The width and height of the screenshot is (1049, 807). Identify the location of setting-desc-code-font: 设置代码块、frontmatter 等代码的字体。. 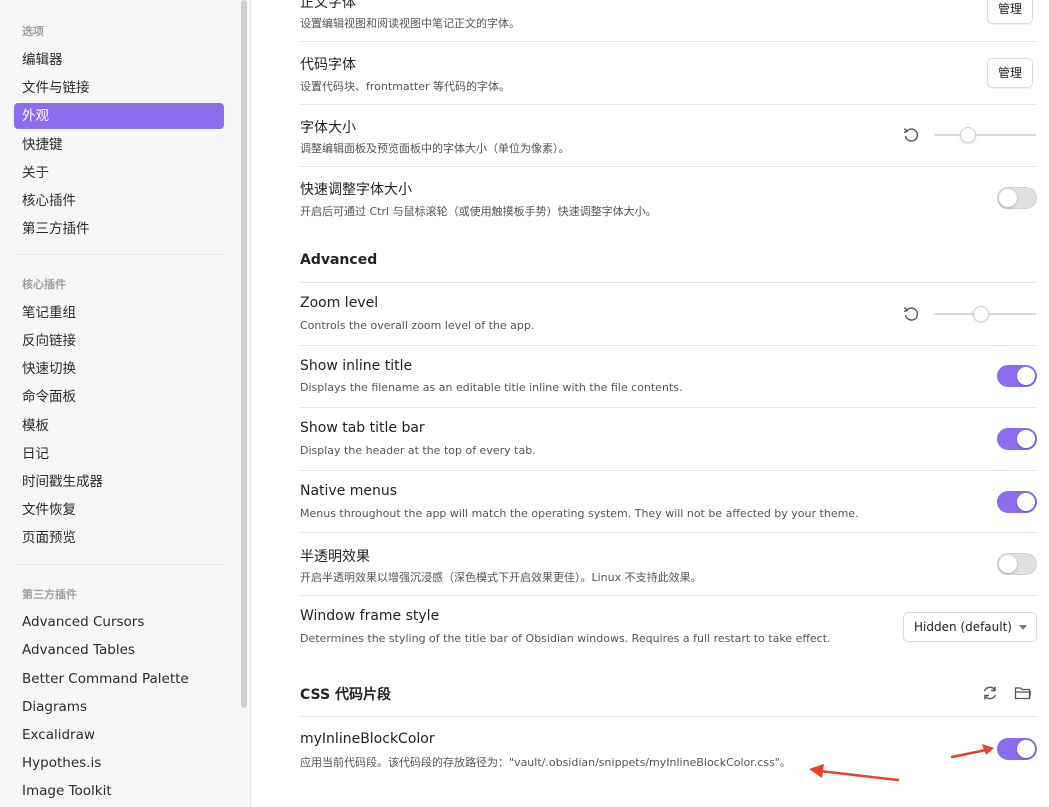
(405, 86).